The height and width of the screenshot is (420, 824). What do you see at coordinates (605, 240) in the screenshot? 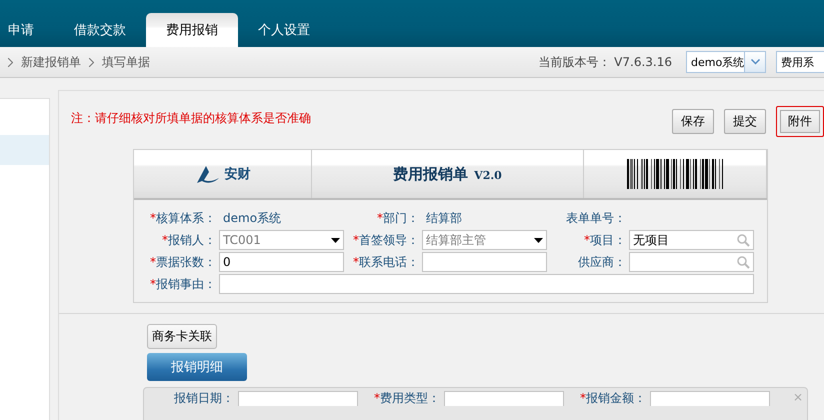
I see `field-label: *项目：` at bounding box center [605, 240].